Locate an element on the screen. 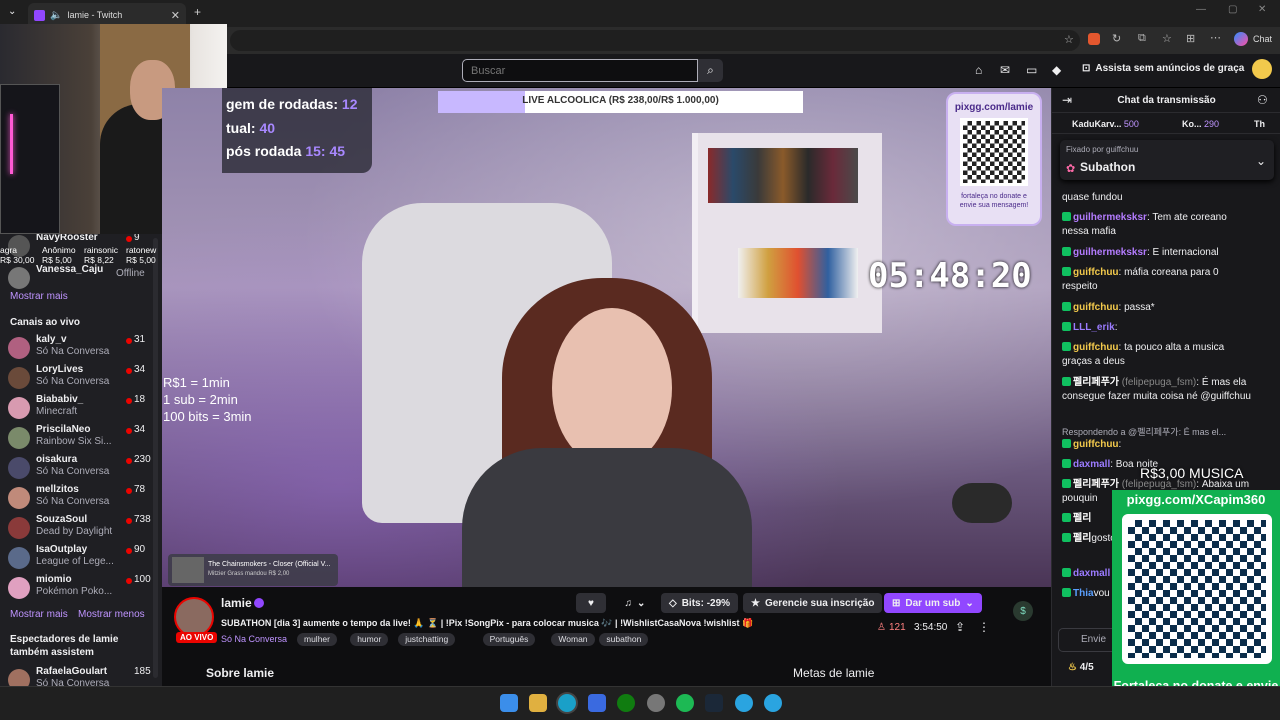 The image size is (1280, 720). follow-button: ♥ is located at coordinates (591, 603).